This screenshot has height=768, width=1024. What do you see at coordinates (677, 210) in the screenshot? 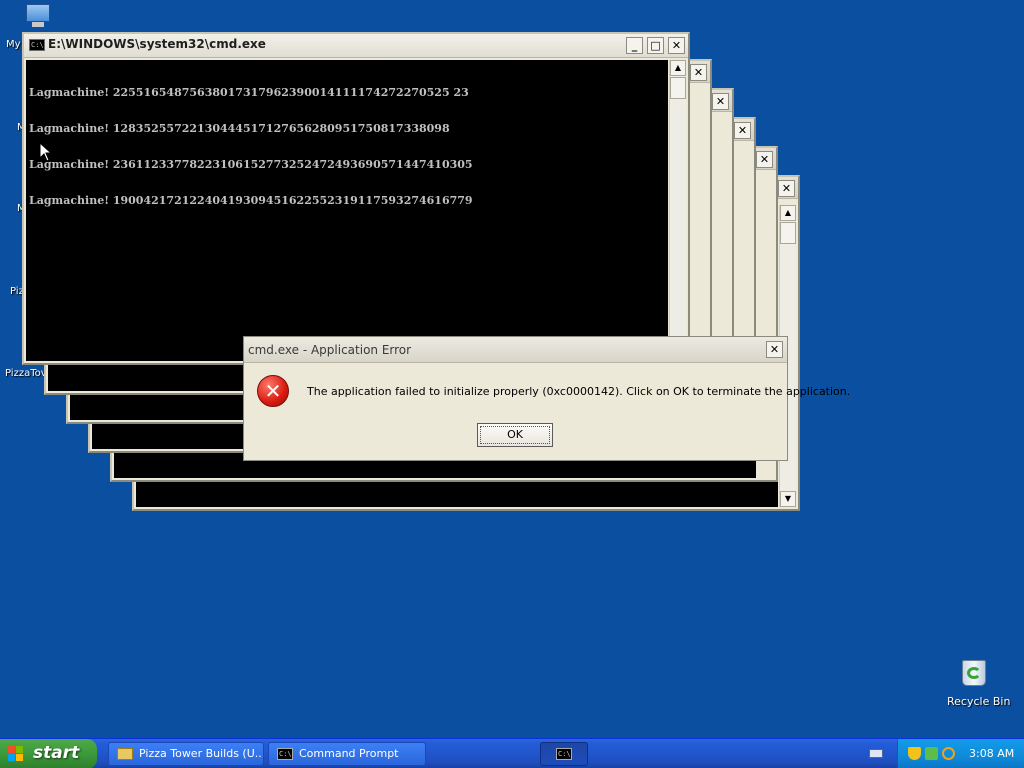
I see `vertical-scrollbar: ▲` at bounding box center [677, 210].